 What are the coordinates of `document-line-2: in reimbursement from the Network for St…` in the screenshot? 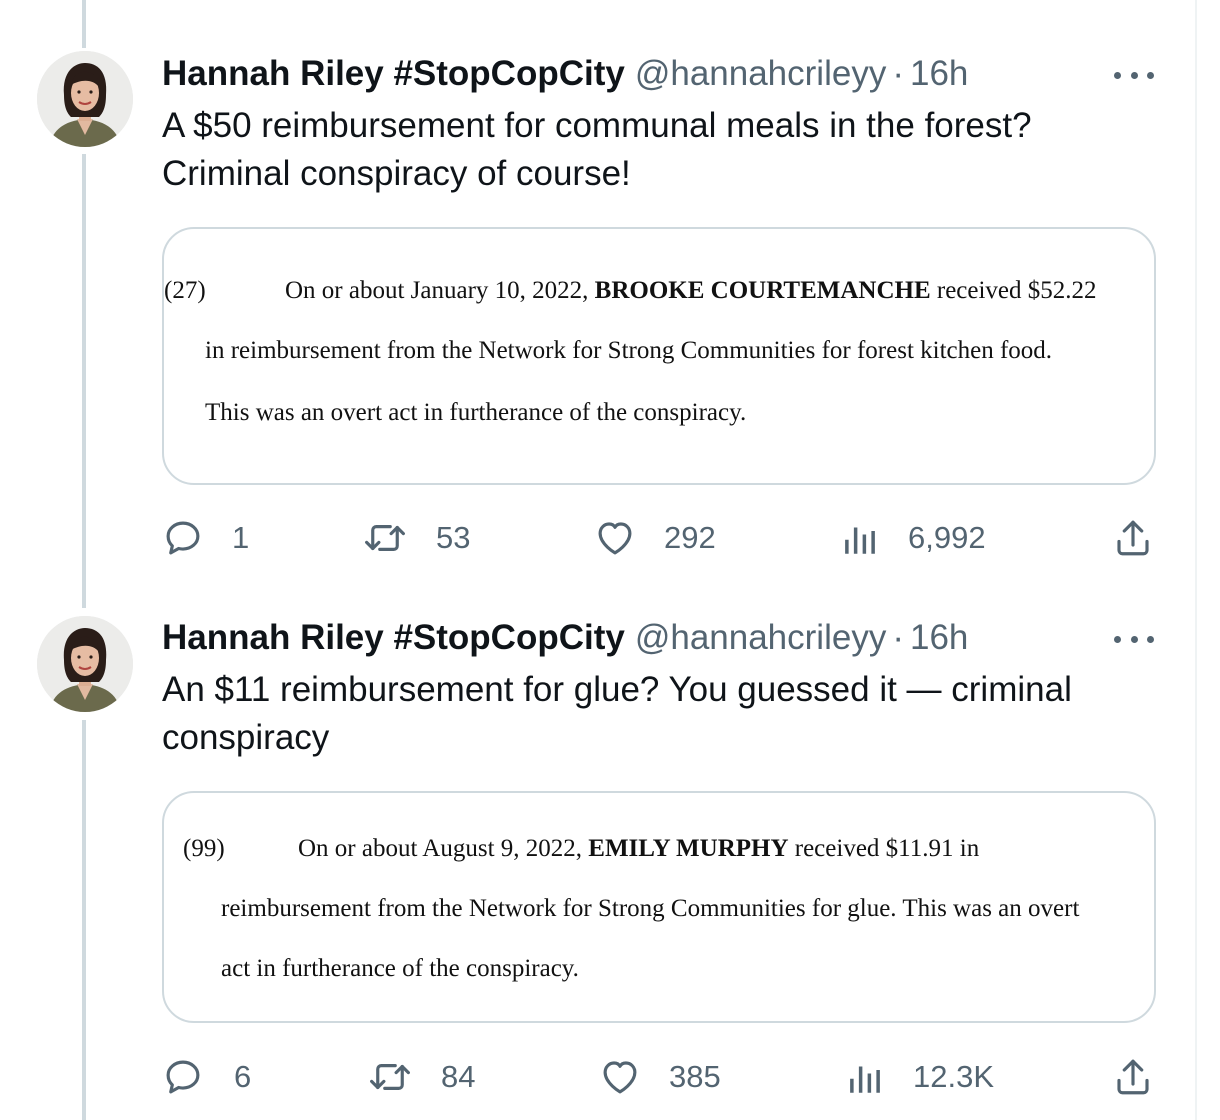 It's located at (629, 350).